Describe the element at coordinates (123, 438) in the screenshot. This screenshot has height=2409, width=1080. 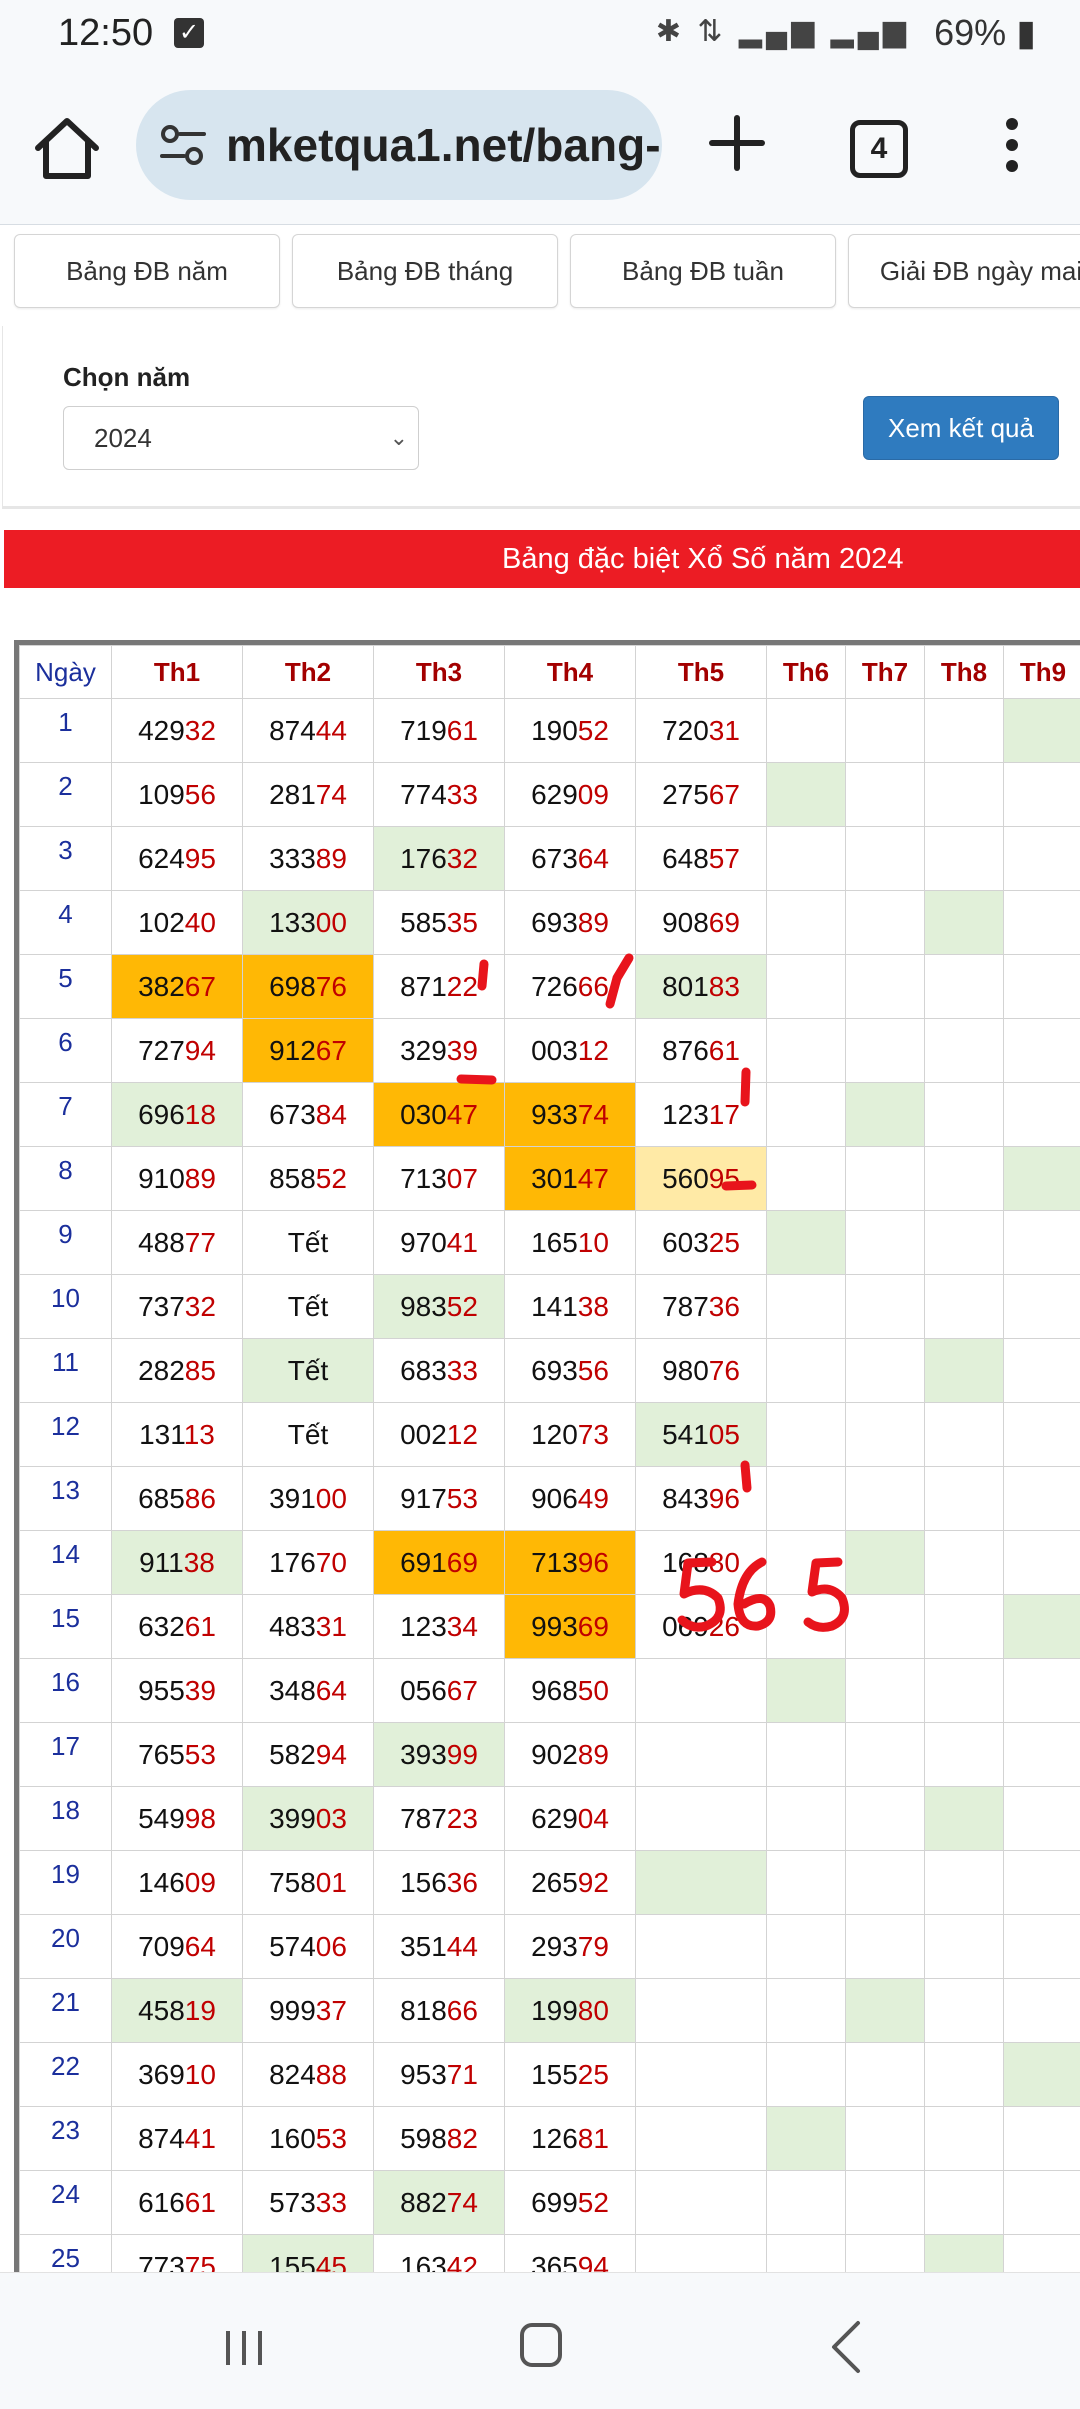
I see `year-selected-value: 2024` at that location.